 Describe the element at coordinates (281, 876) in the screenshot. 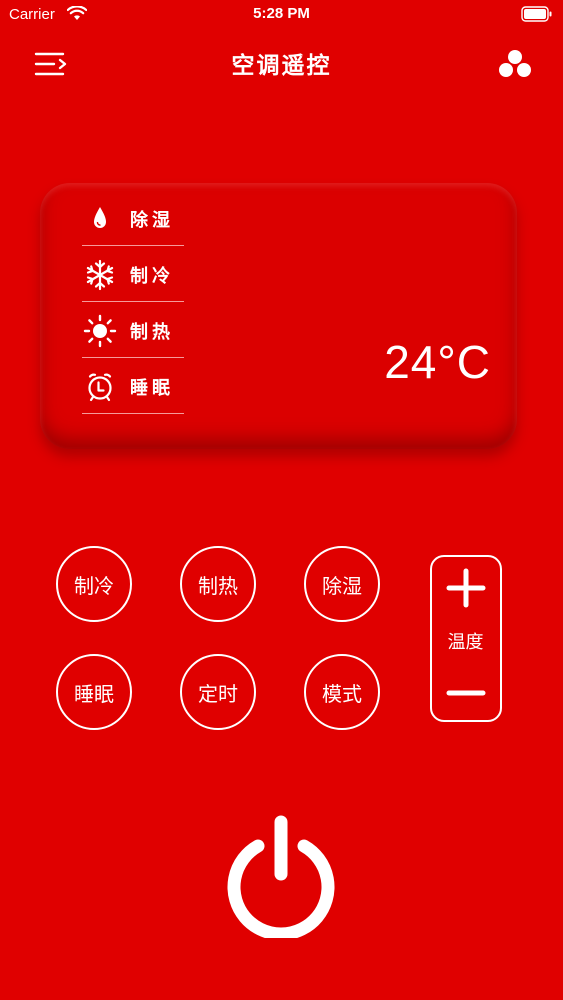

I see `power-icon` at that location.